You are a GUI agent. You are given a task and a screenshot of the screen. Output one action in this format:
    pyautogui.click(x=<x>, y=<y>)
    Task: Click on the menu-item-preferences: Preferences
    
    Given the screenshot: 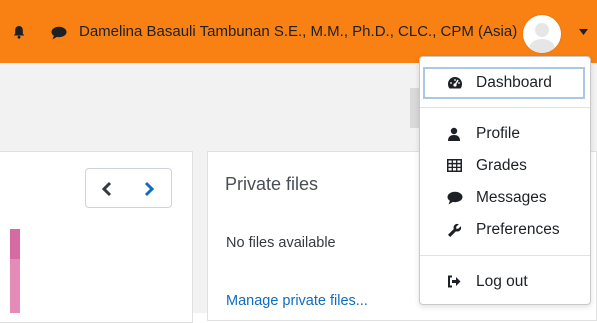 What is the action you would take?
    pyautogui.click(x=505, y=230)
    